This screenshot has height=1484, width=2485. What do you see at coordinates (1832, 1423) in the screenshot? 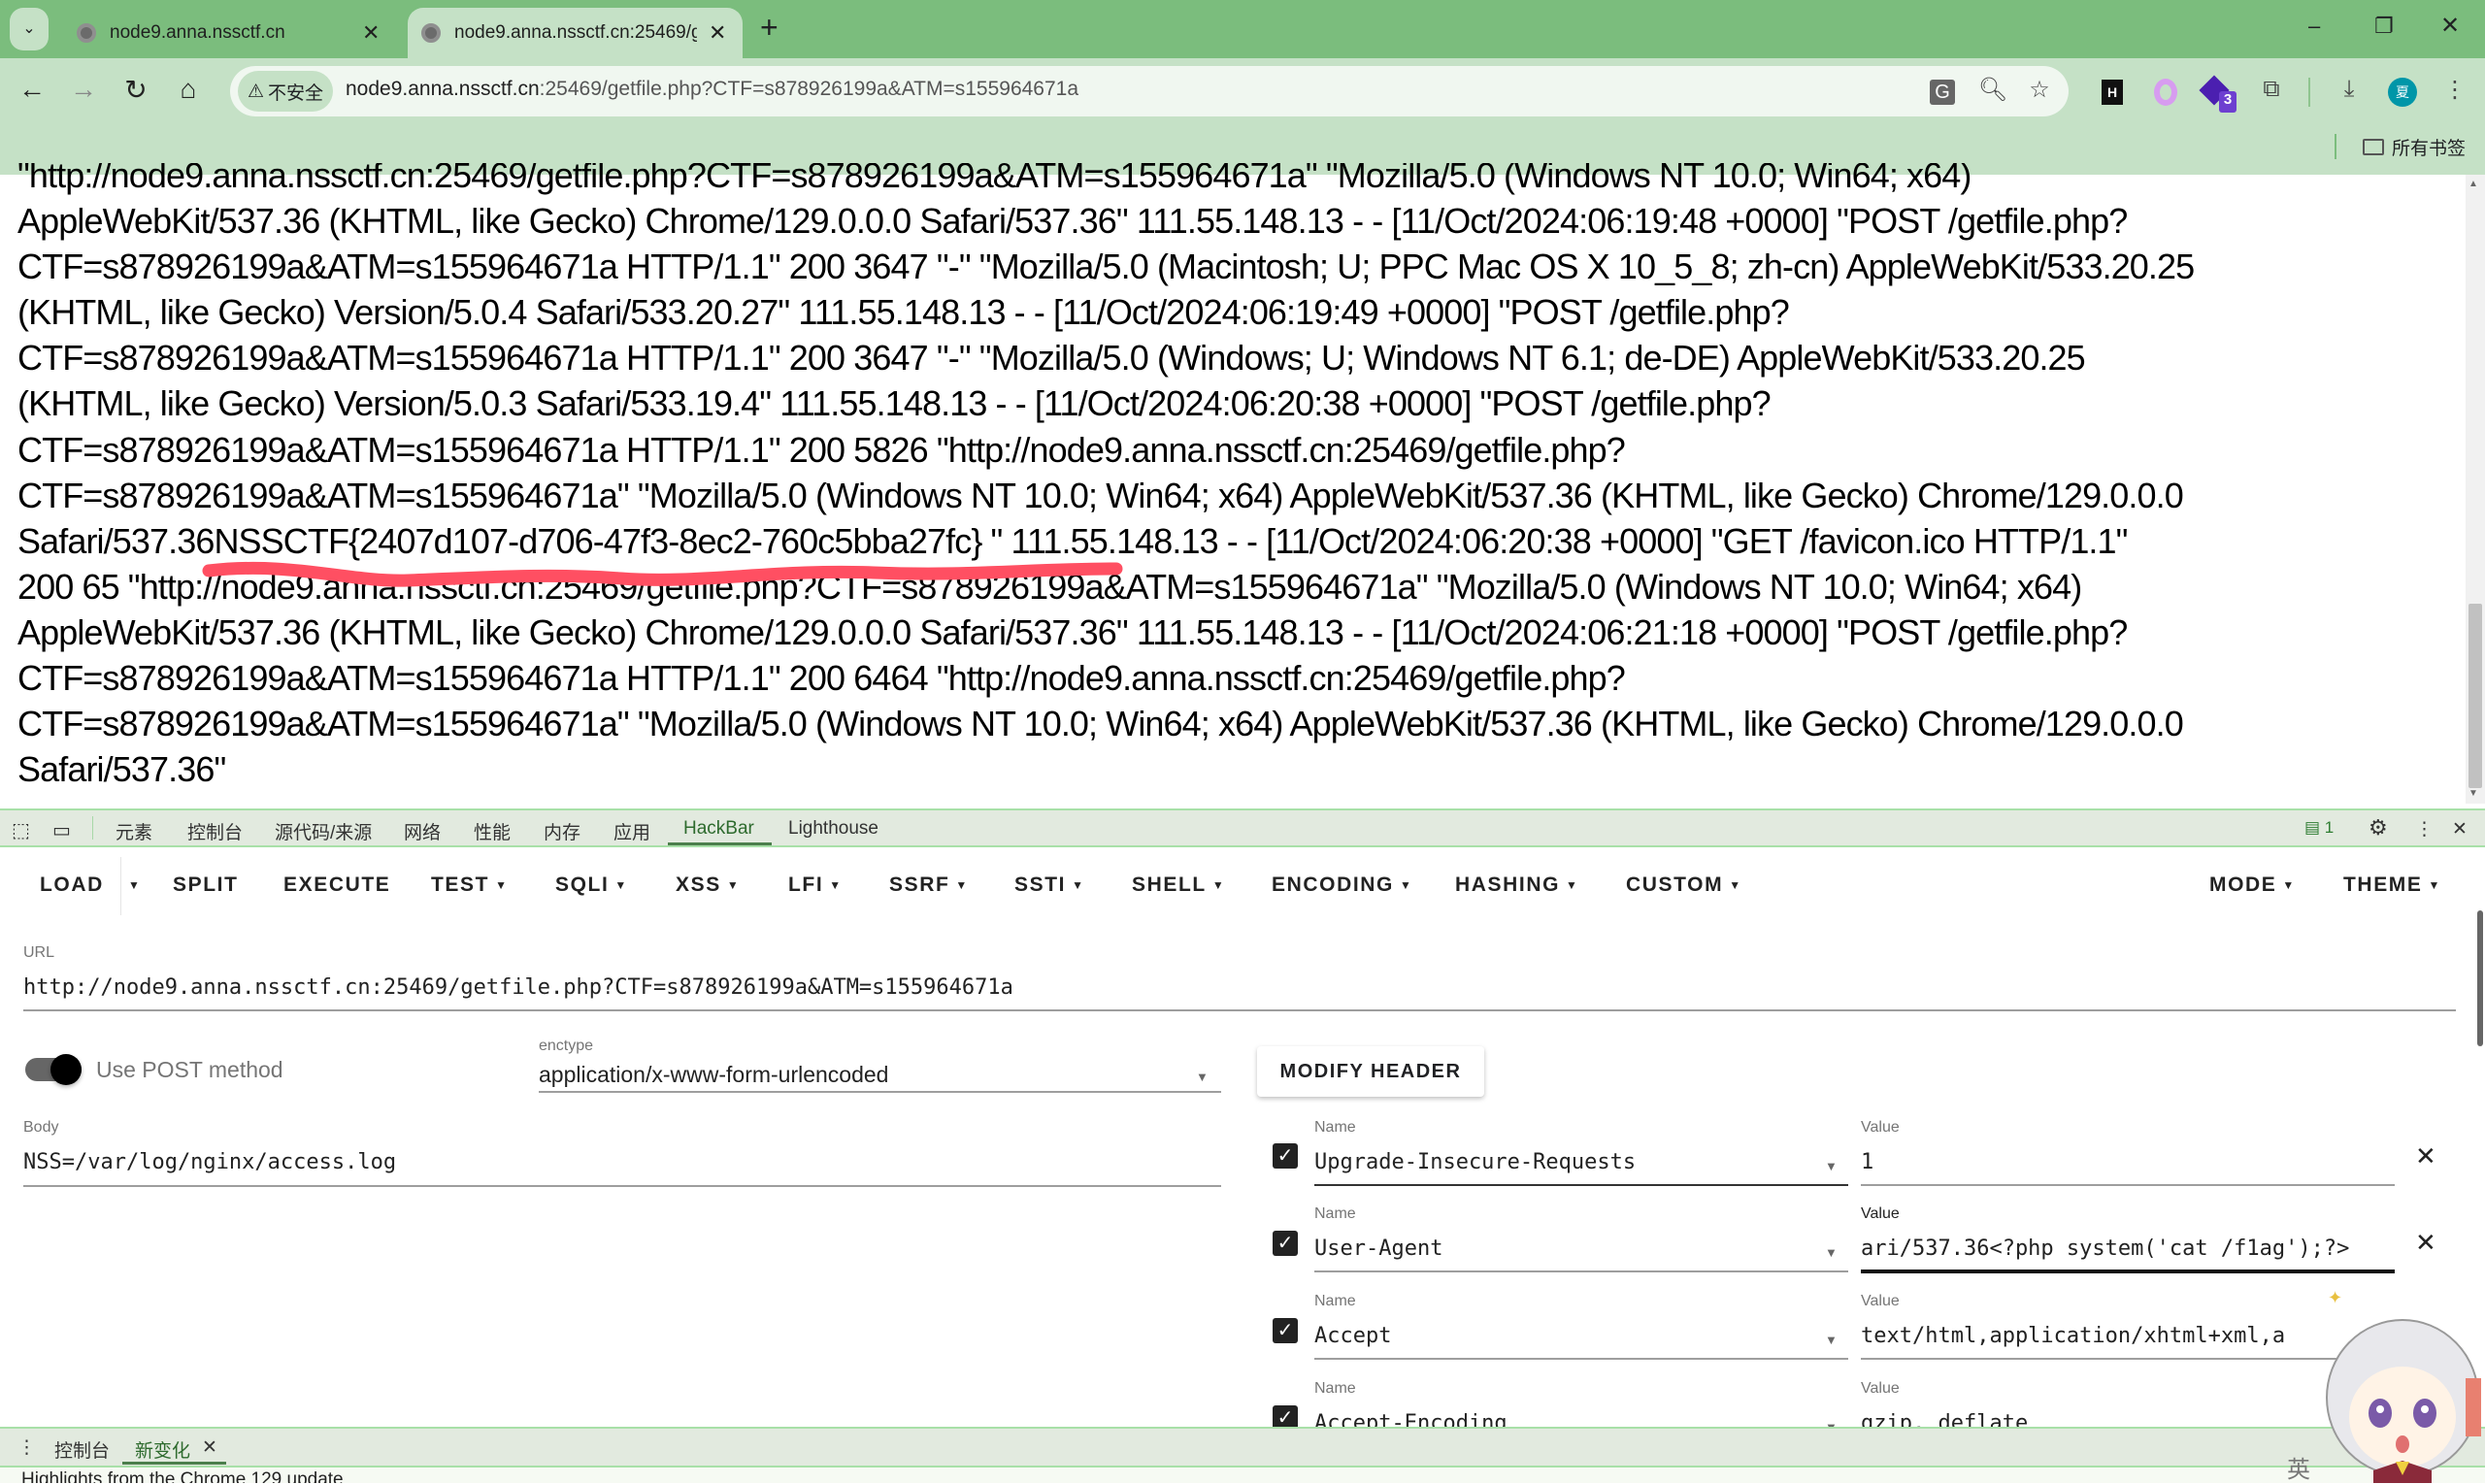
I see `dropdown-arrow-icon: ▼` at bounding box center [1832, 1423].